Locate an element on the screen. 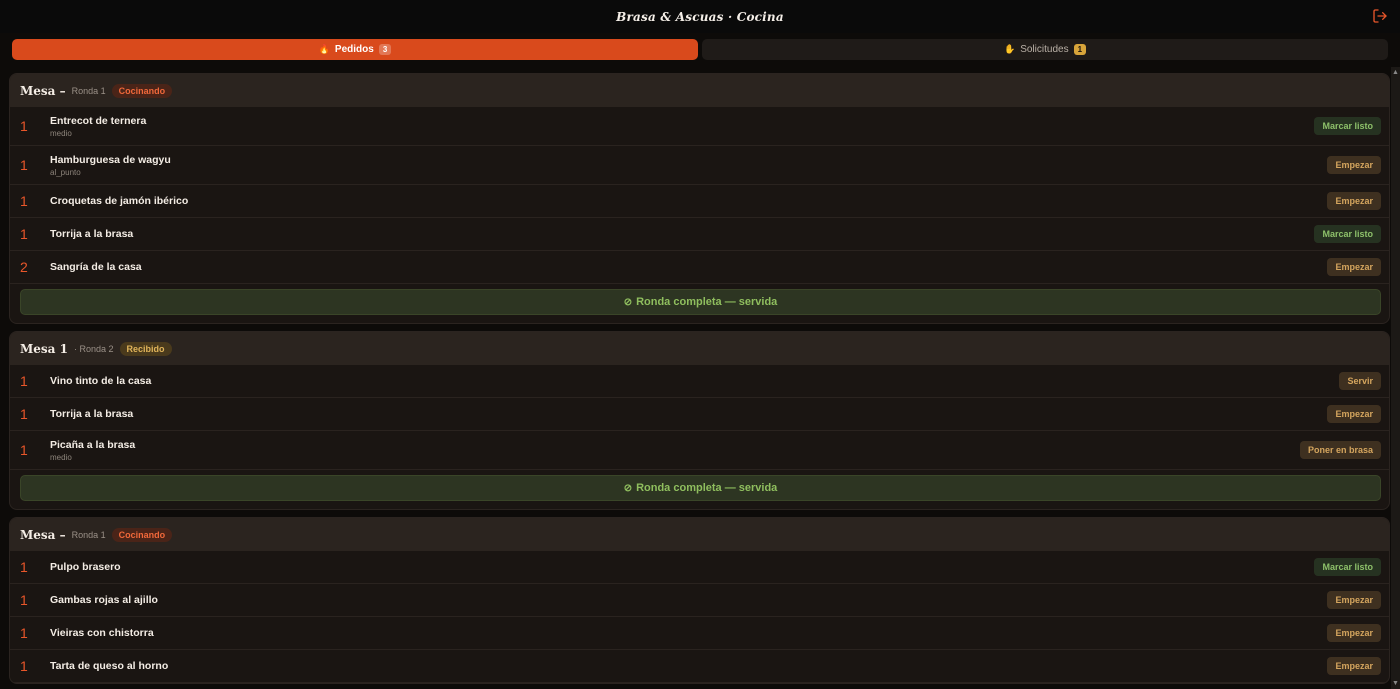 Image resolution: width=1400 pixels, height=689 pixels. tab-solicitudes: ✋ Solicitudes 1 is located at coordinates (1045, 49).